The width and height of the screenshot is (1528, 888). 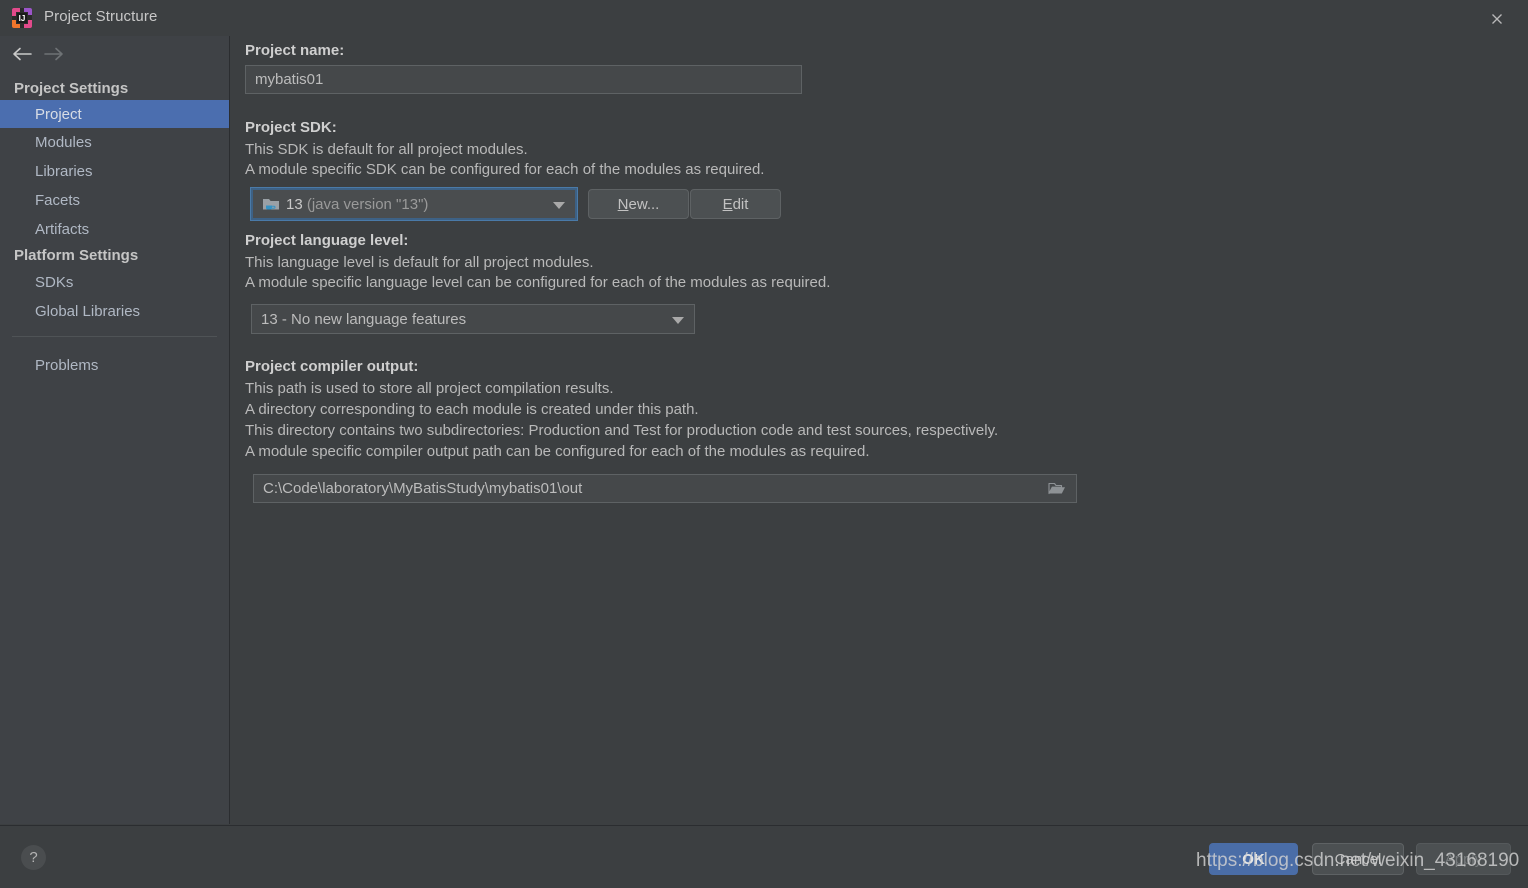 What do you see at coordinates (114, 282) in the screenshot?
I see `sidebar-item-sdks: SDKs` at bounding box center [114, 282].